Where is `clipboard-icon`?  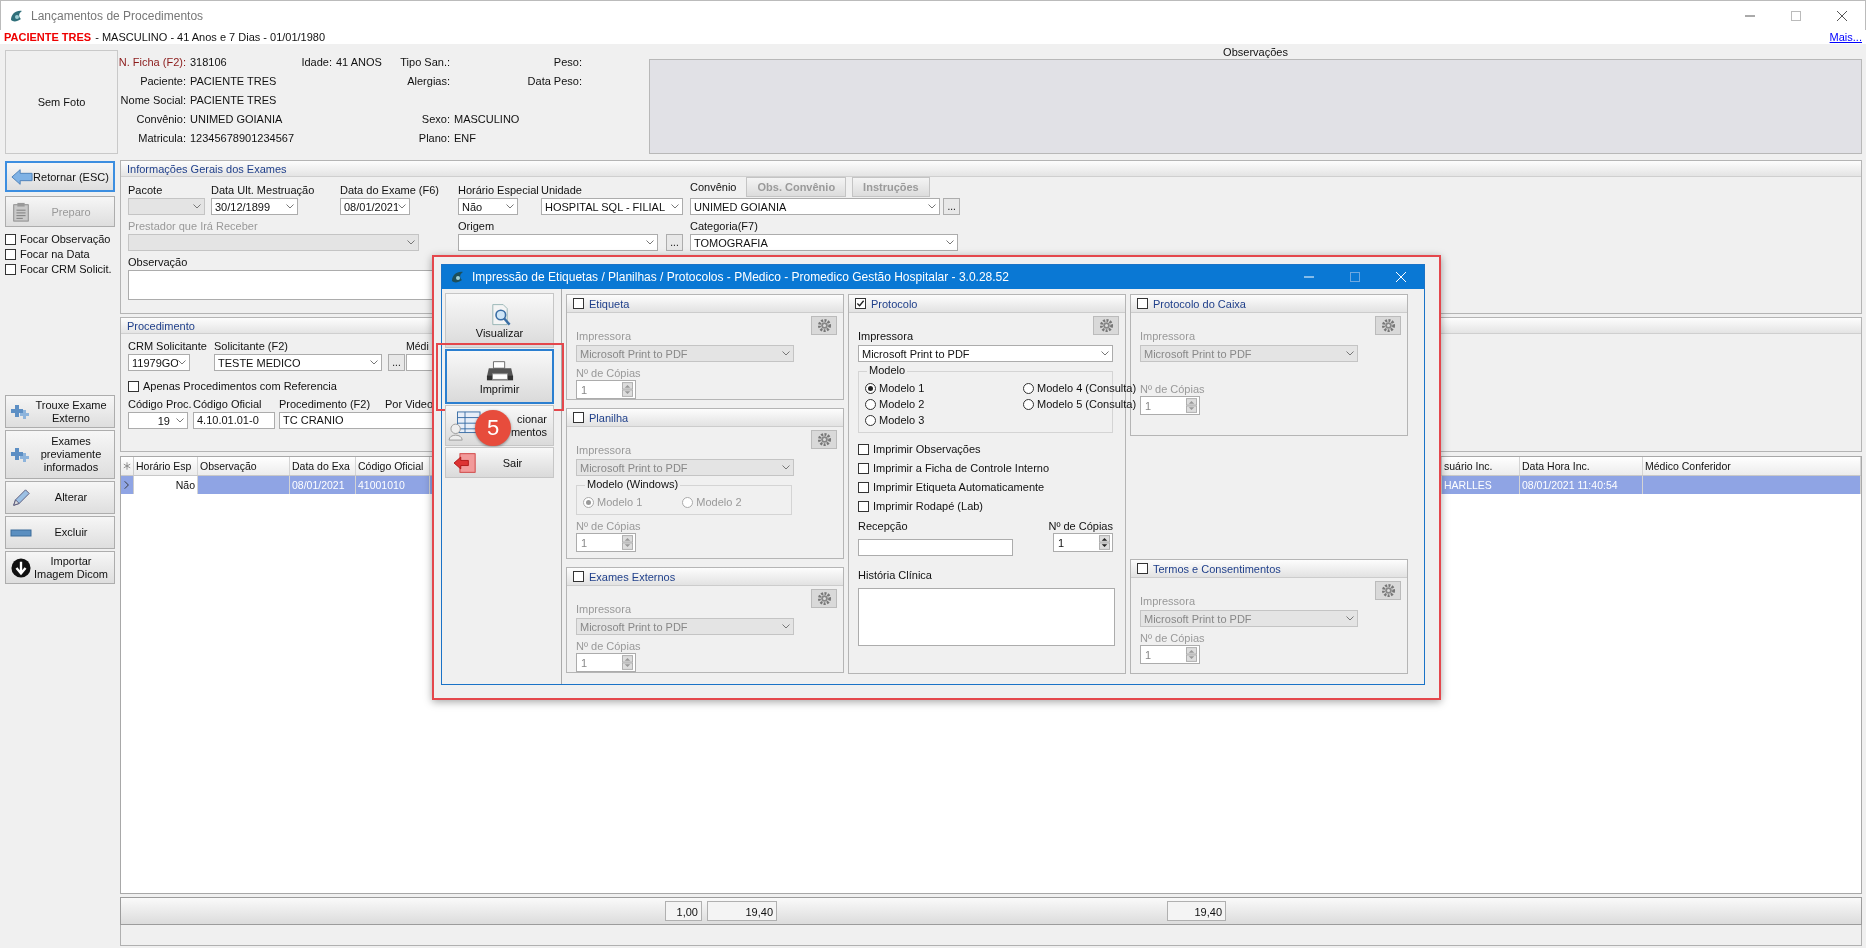 clipboard-icon is located at coordinates (21, 211).